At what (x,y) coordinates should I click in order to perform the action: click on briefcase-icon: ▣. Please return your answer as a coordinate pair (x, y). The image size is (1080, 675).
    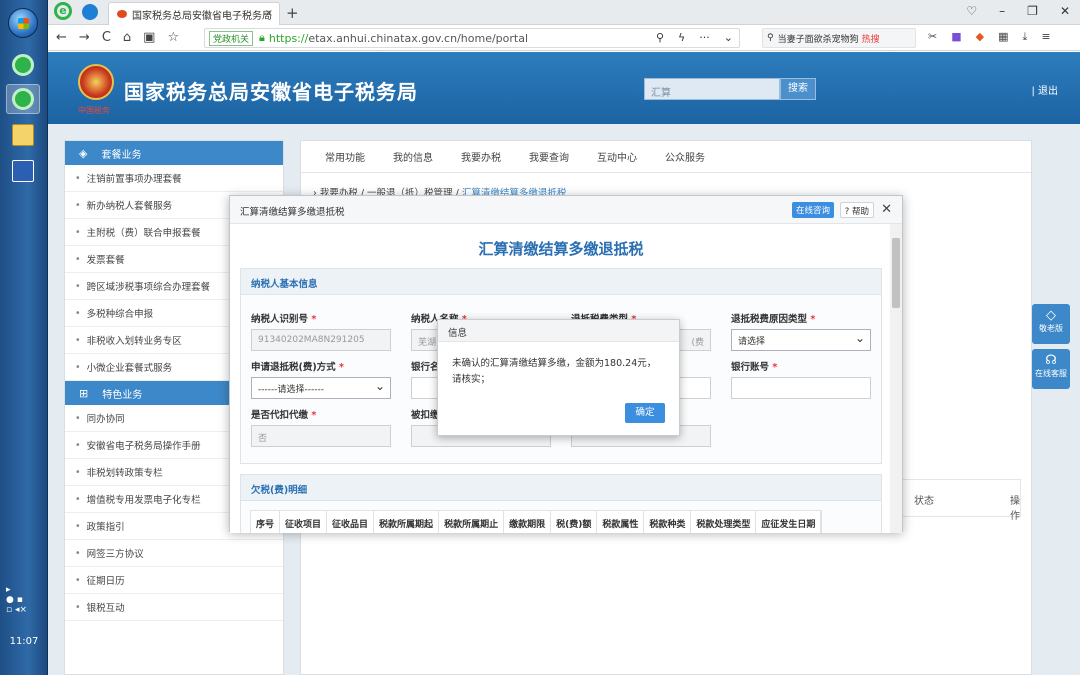
    Looking at the image, I should click on (149, 37).